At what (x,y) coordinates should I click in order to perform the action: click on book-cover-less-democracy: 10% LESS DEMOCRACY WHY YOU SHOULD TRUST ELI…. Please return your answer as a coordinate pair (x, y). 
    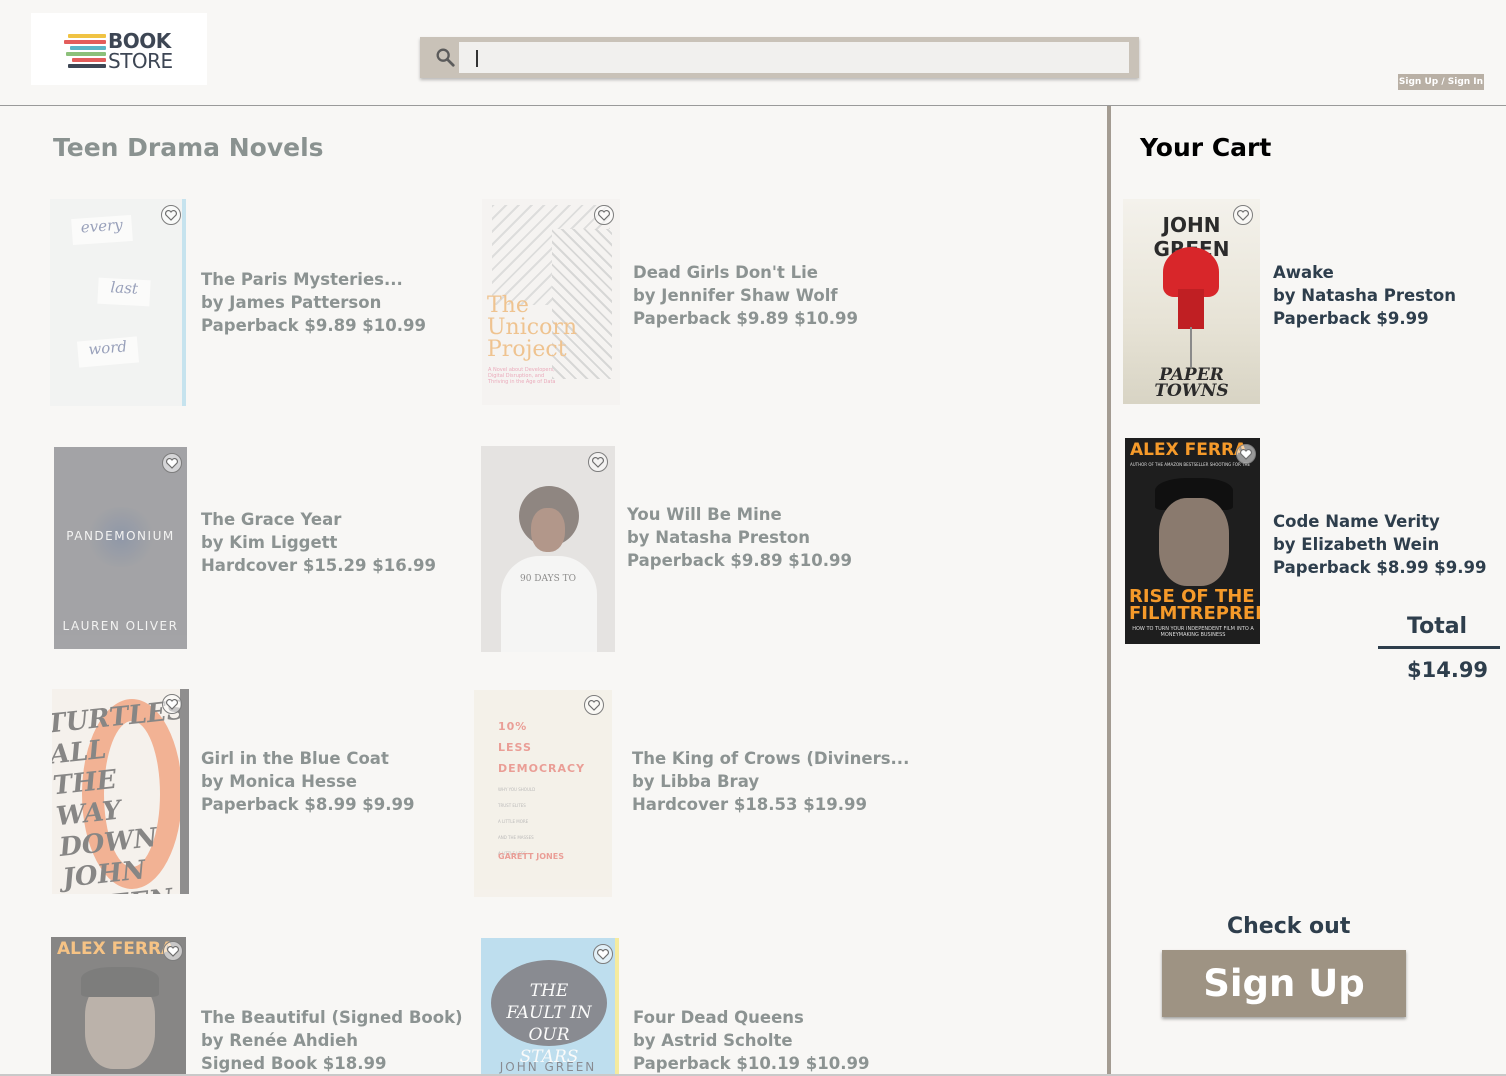
    Looking at the image, I should click on (543, 793).